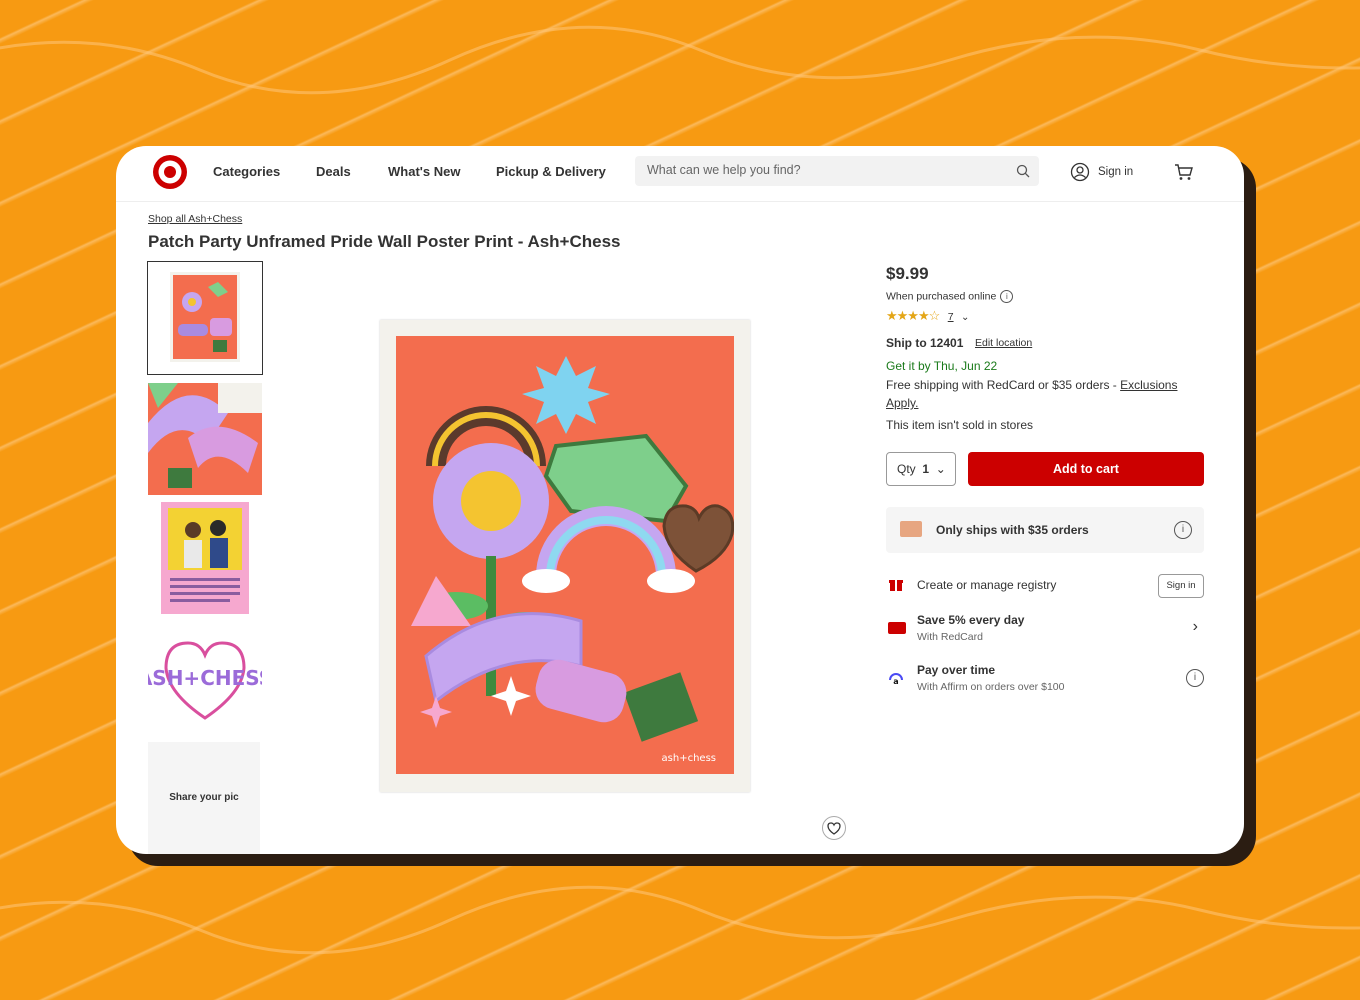  I want to click on favorite-button, so click(834, 828).